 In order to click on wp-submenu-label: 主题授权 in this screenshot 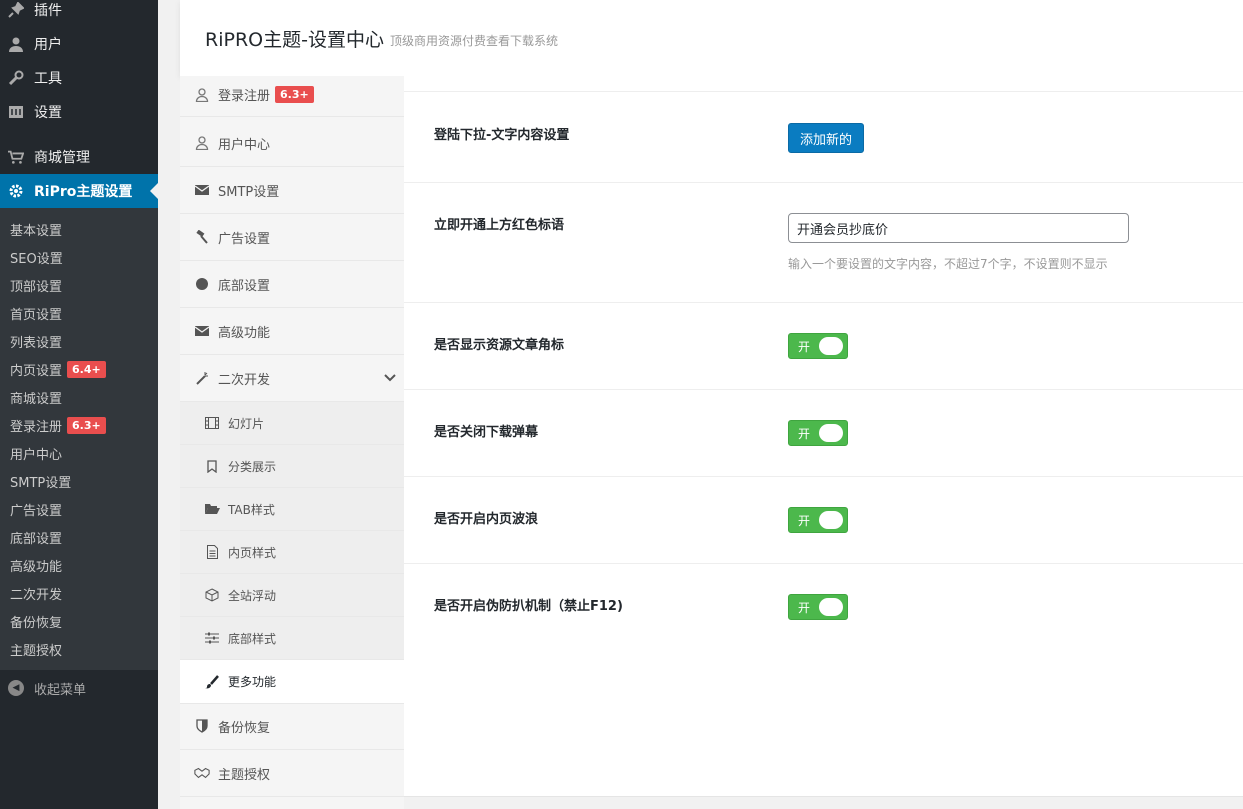, I will do `click(36, 651)`.